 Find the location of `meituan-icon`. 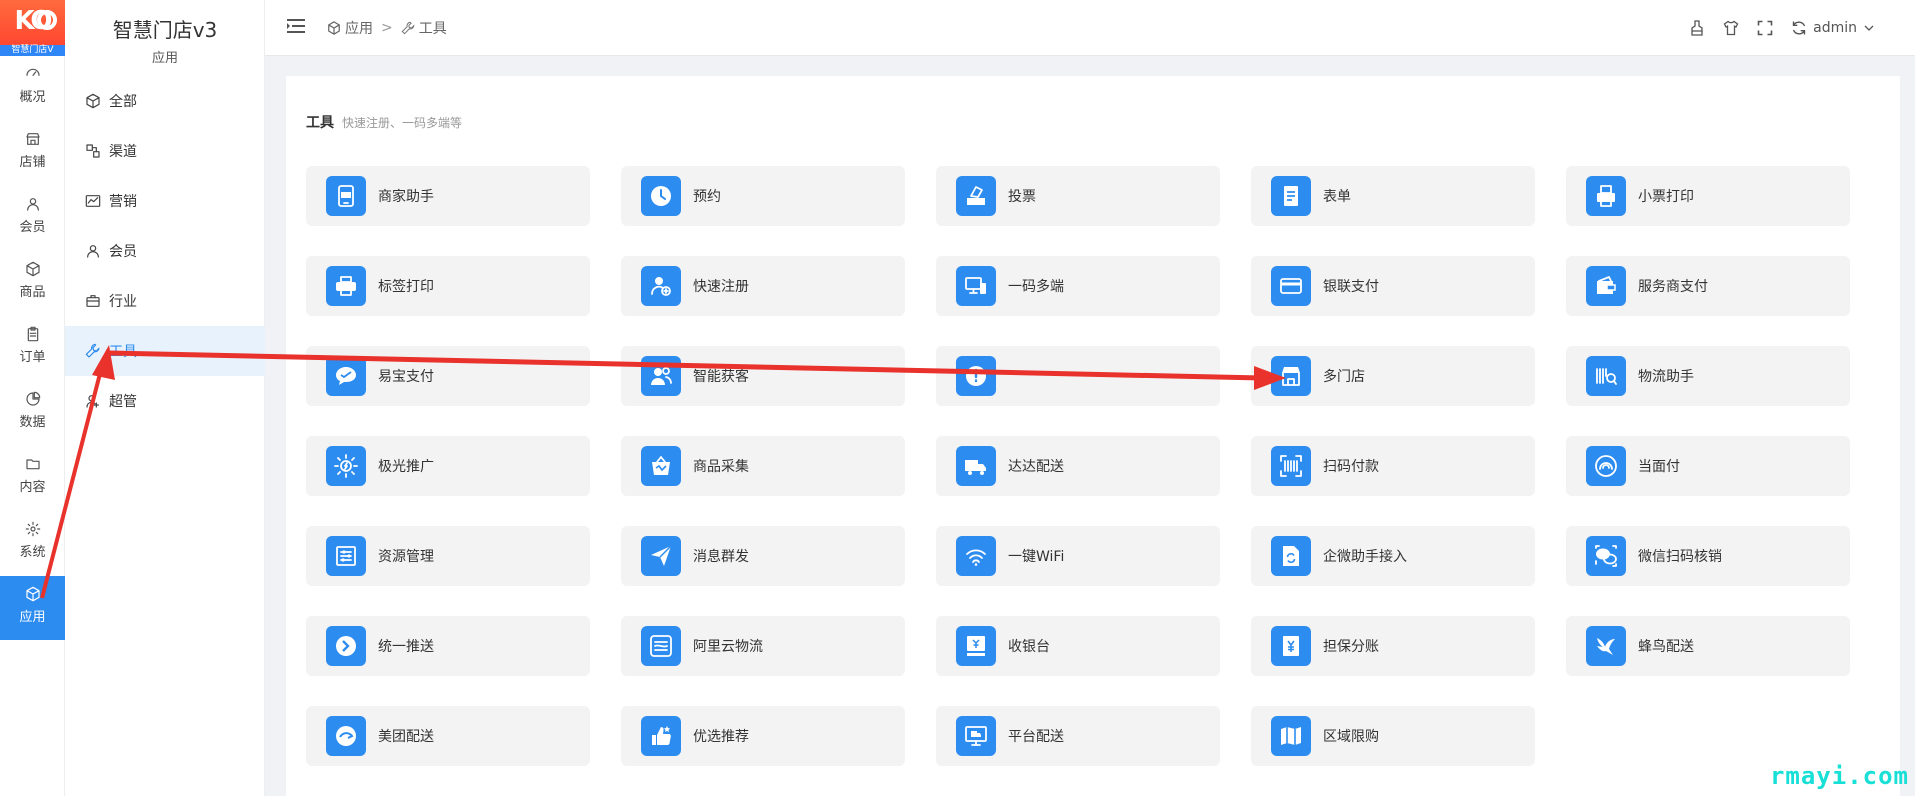

meituan-icon is located at coordinates (346, 736).